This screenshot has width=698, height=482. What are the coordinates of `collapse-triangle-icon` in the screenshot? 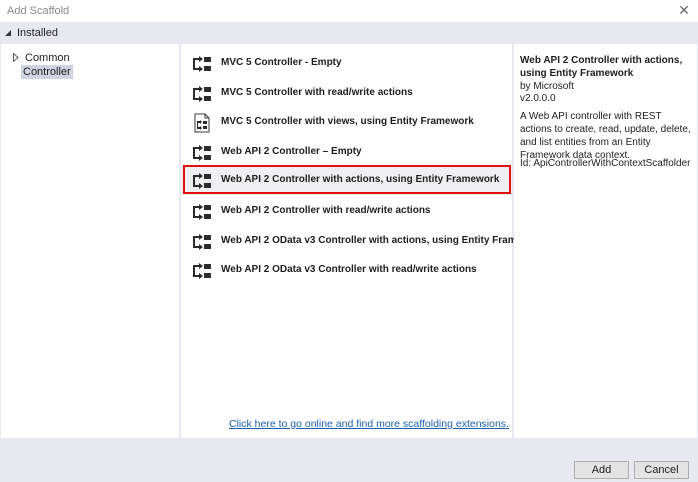 It's located at (8, 33).